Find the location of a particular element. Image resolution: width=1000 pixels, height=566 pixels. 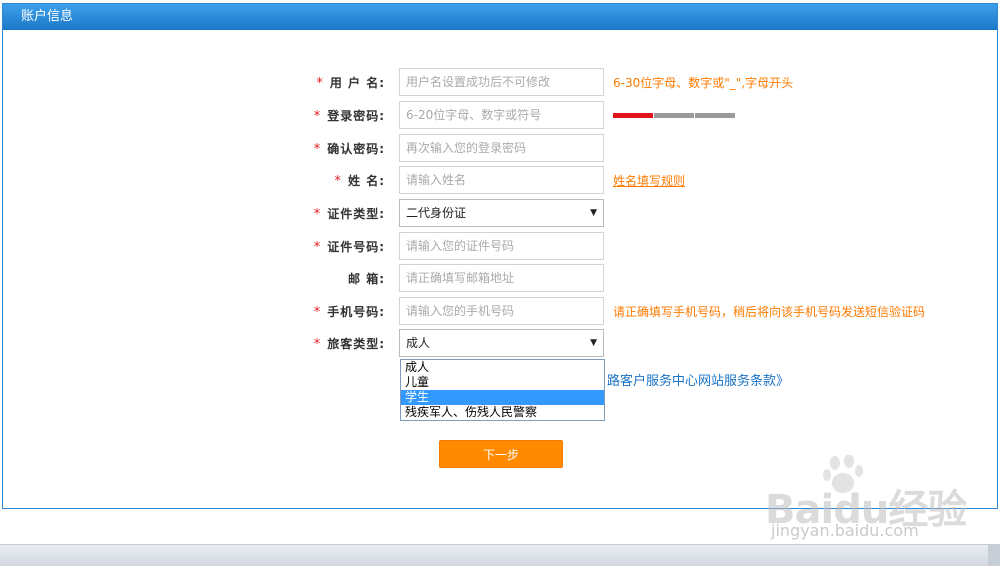

password-input: 6-20位字母、数字或符号 is located at coordinates (501, 115).